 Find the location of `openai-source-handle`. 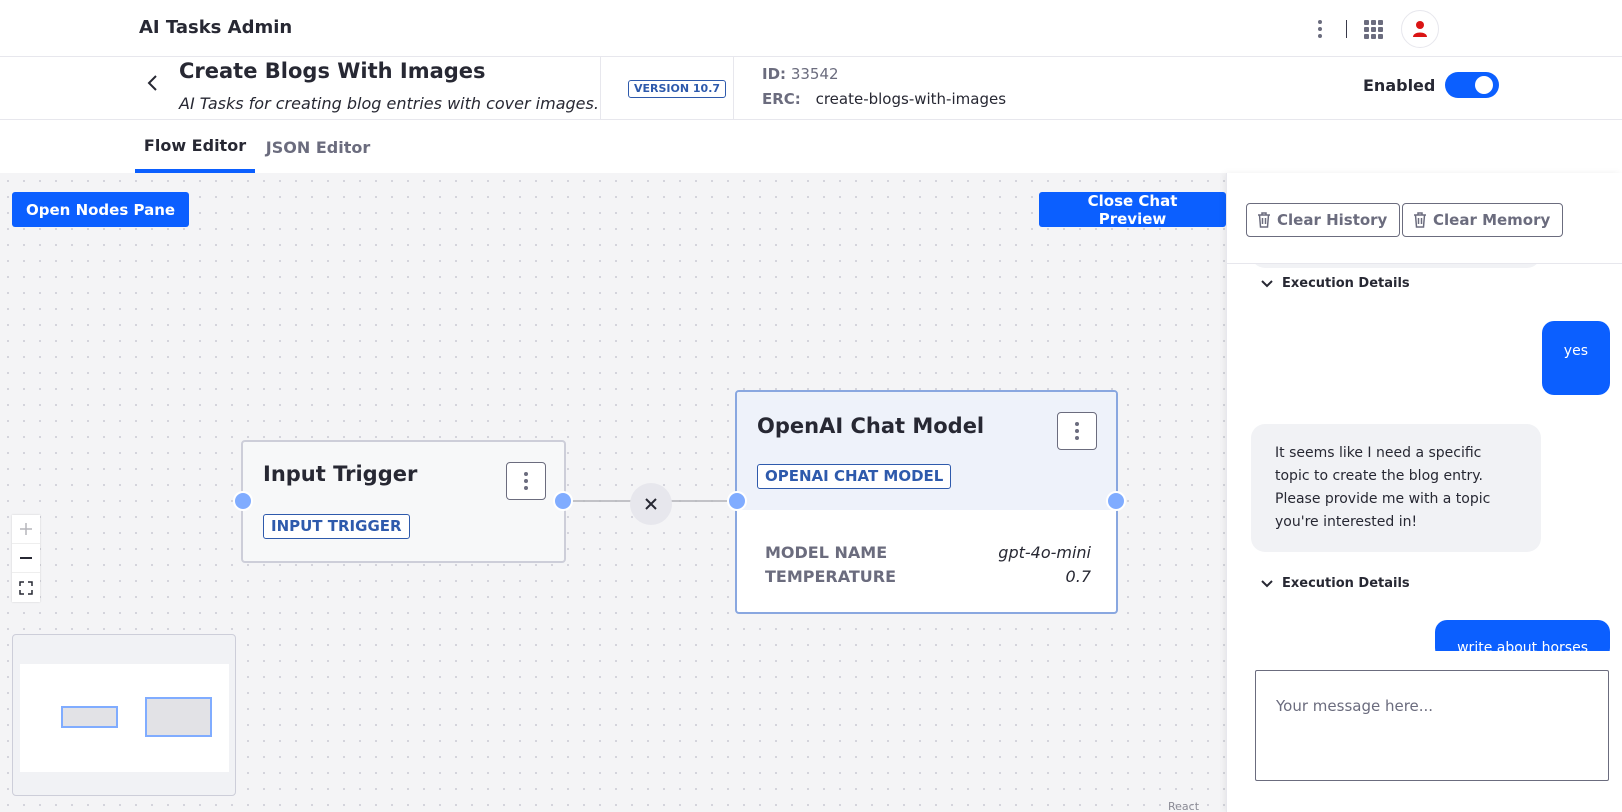

openai-source-handle is located at coordinates (1116, 501).